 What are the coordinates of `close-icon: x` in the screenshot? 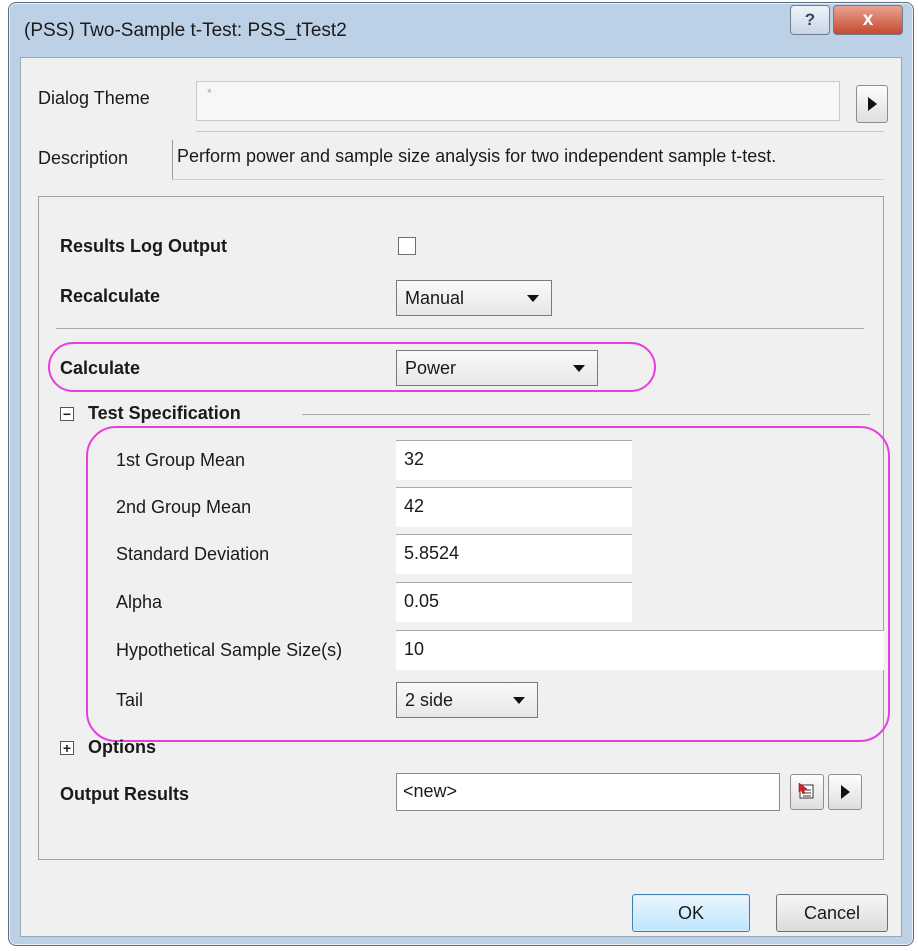 It's located at (868, 19).